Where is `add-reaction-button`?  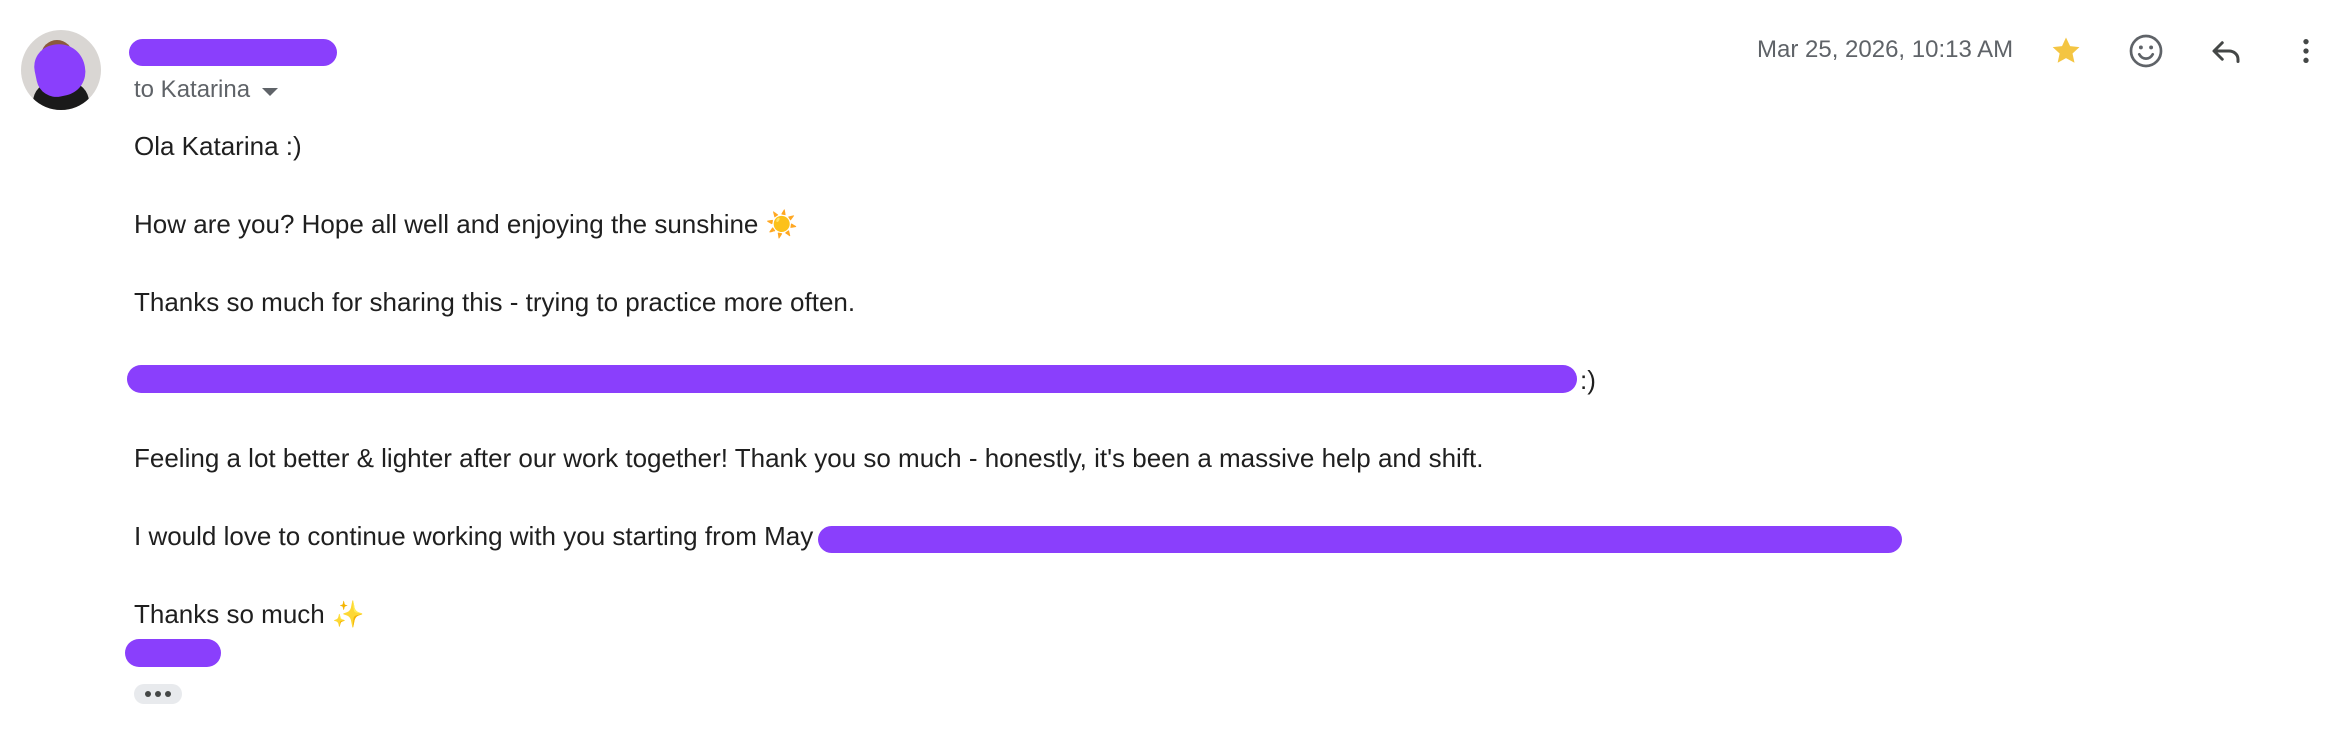
add-reaction-button is located at coordinates (2146, 51).